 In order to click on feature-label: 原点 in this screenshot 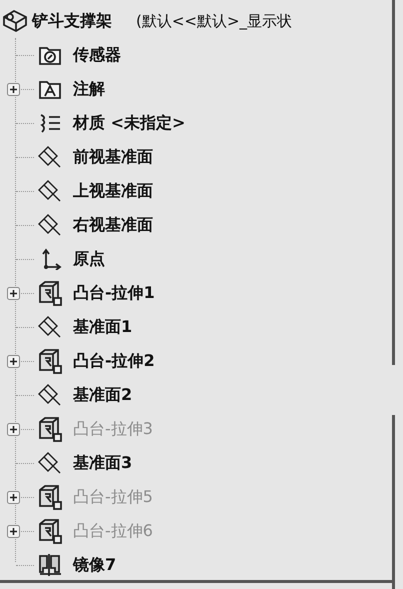, I will do `click(89, 259)`.